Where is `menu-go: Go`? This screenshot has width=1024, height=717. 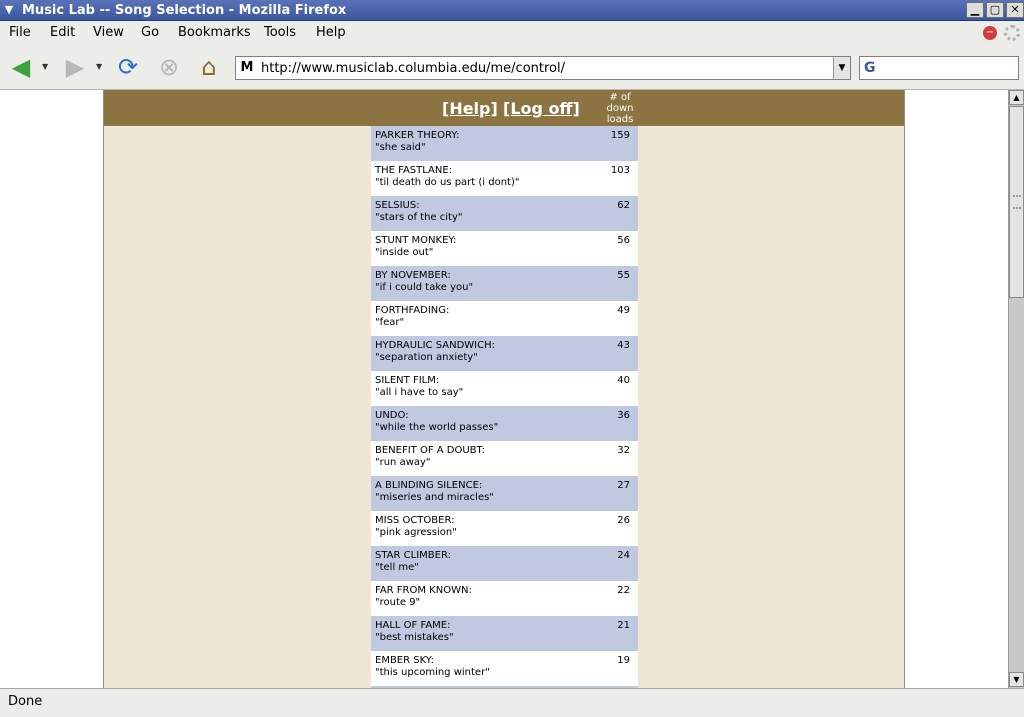 menu-go: Go is located at coordinates (150, 33).